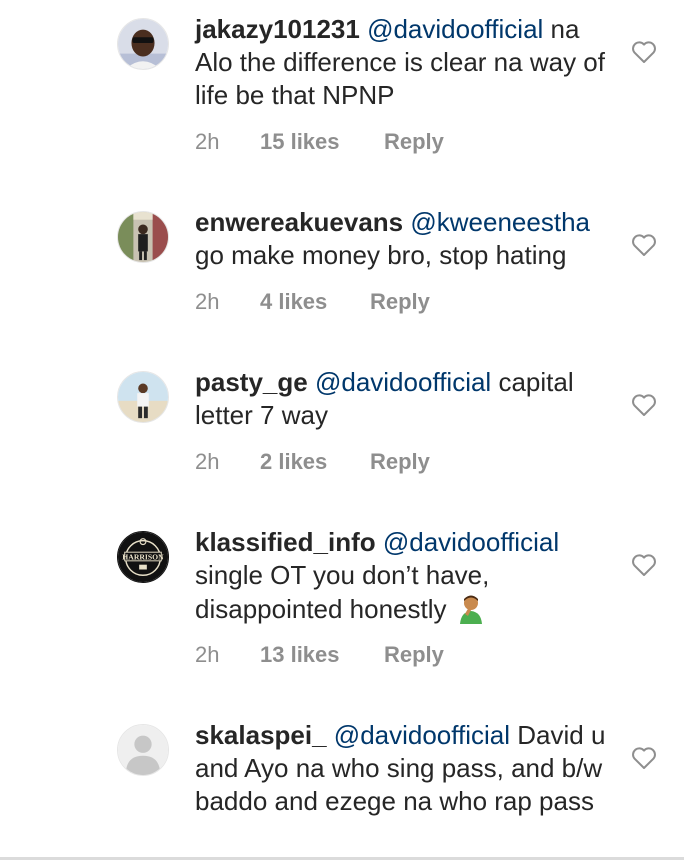  What do you see at coordinates (300, 142) in the screenshot?
I see `likes-count: 15 likes` at bounding box center [300, 142].